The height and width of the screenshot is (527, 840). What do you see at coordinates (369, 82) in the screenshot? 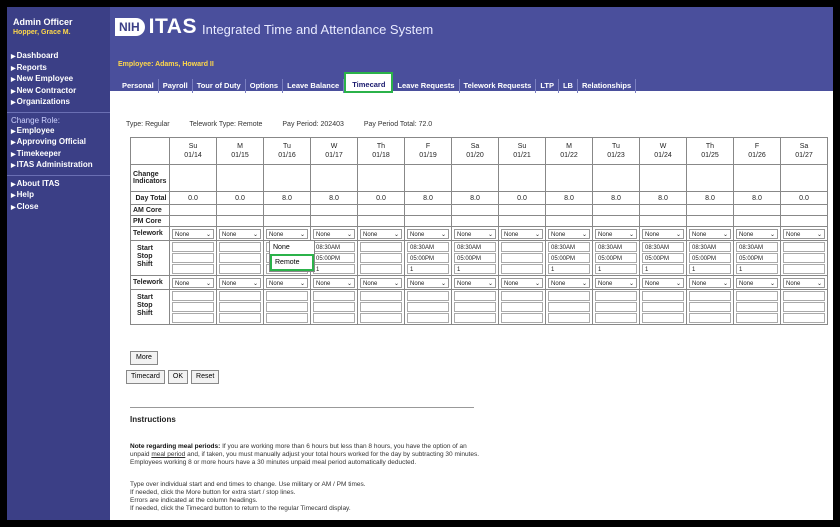
I see `tab-timecard: Timecard` at bounding box center [369, 82].